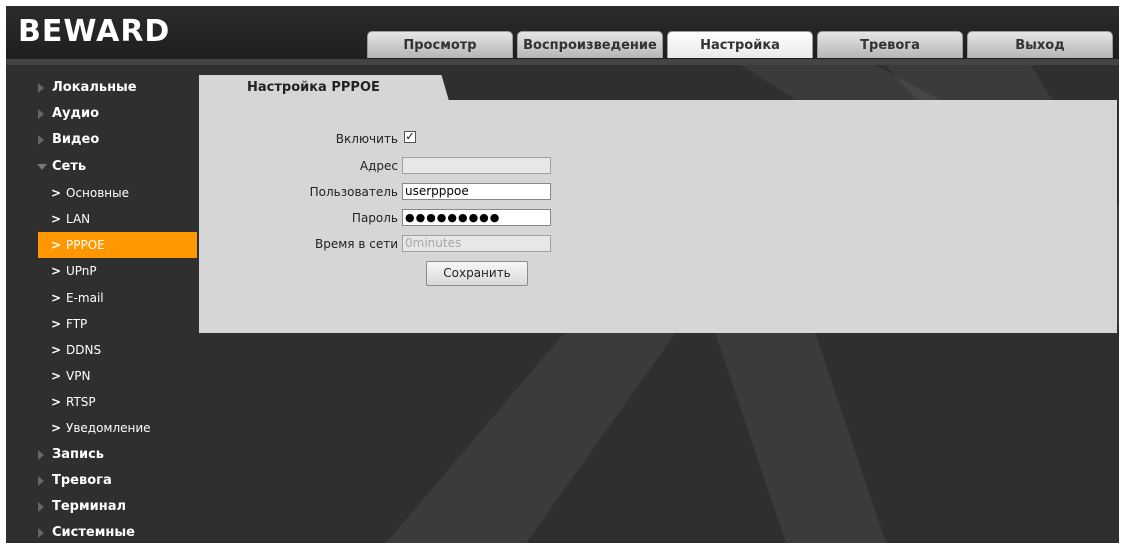 The width and height of the screenshot is (1123, 546). Describe the element at coordinates (399, 192) in the screenshot. I see `user-row: Пользователь userpppoe` at that location.